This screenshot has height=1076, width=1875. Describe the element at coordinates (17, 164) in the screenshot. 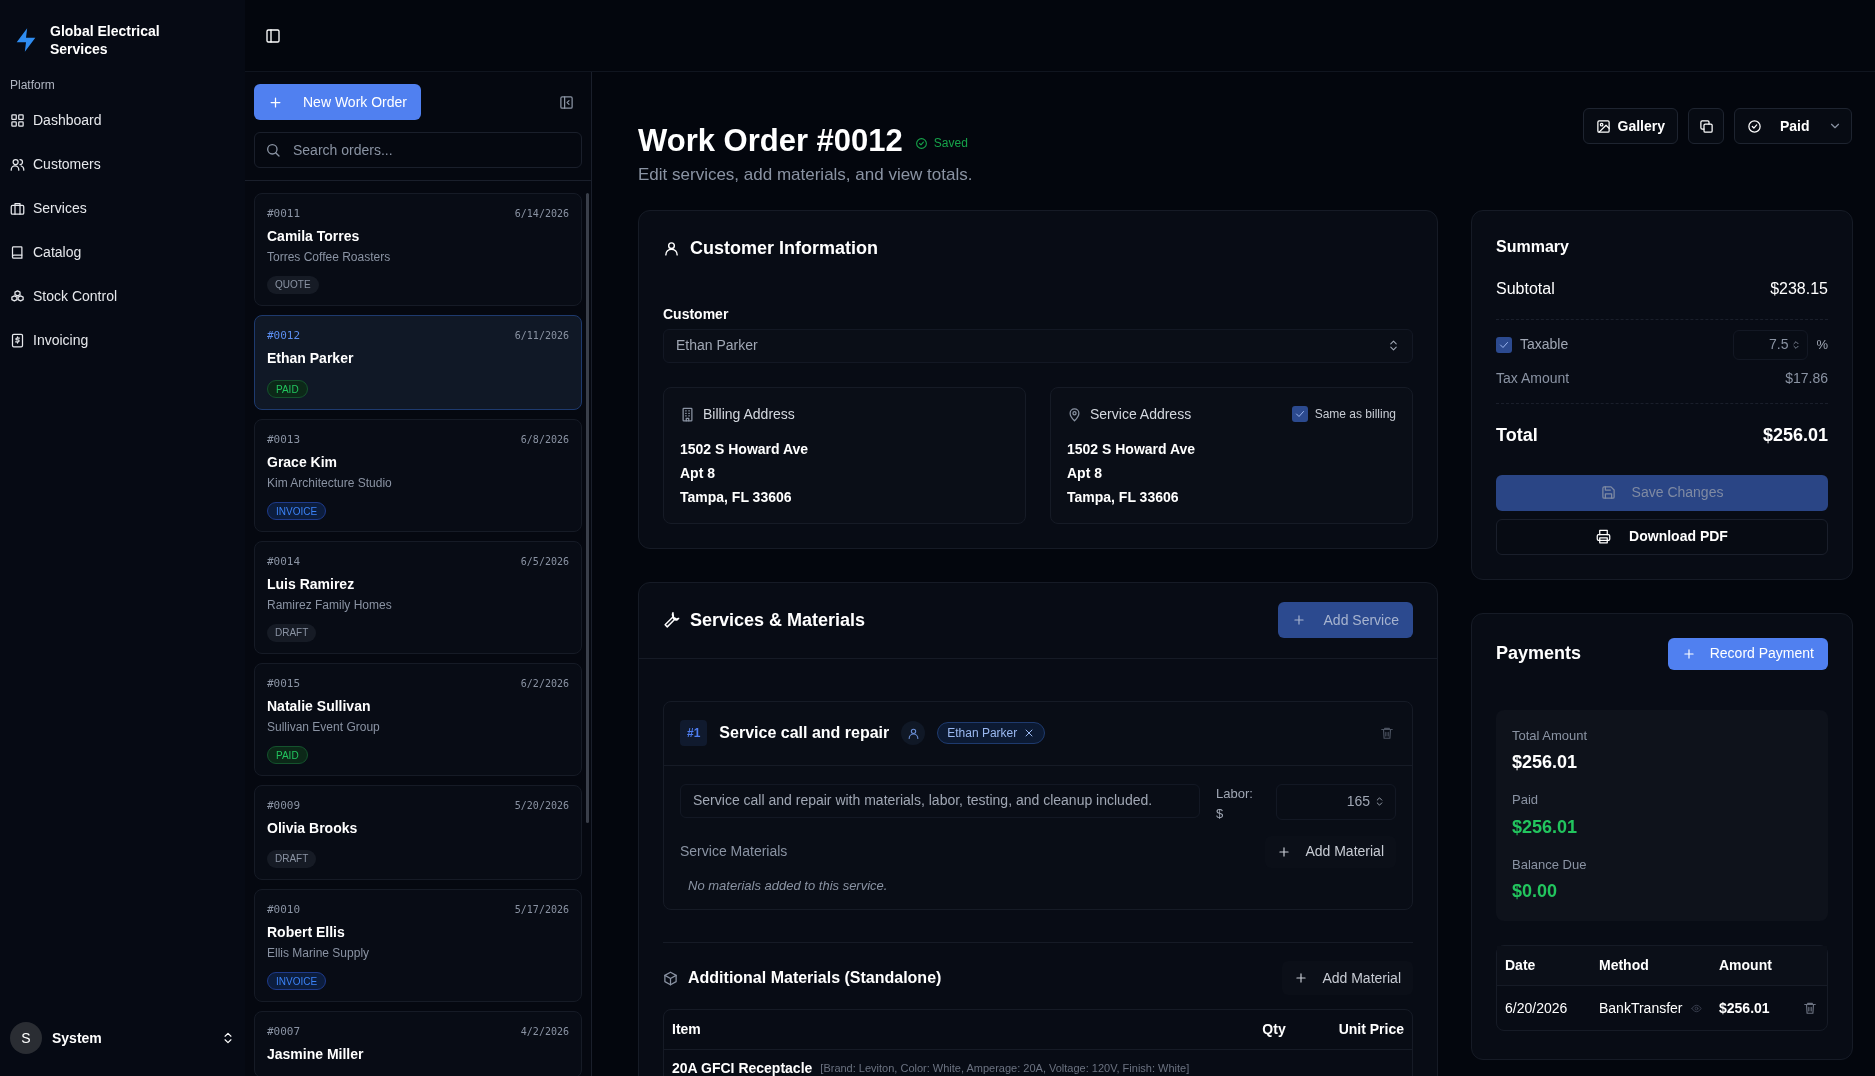

I see `users-icon` at that location.